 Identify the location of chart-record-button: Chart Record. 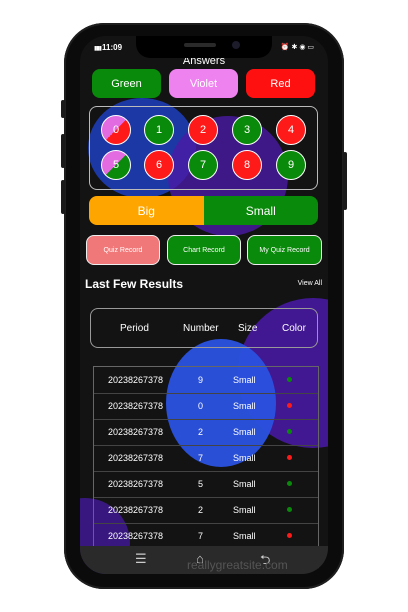
(204, 250).